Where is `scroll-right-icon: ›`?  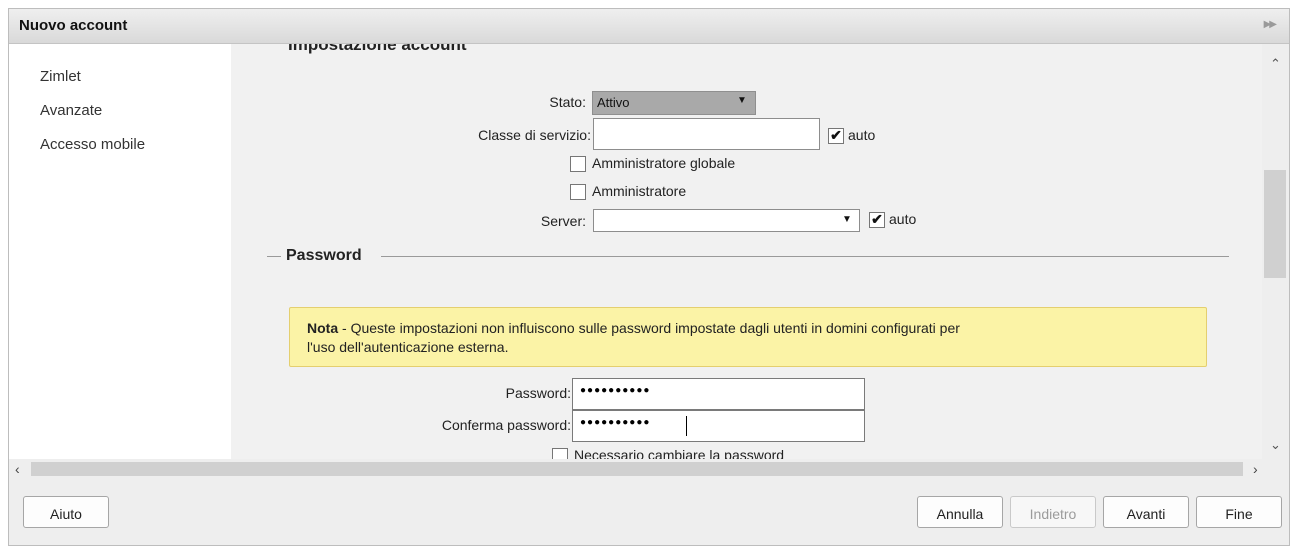
scroll-right-icon: › is located at coordinates (1255, 469).